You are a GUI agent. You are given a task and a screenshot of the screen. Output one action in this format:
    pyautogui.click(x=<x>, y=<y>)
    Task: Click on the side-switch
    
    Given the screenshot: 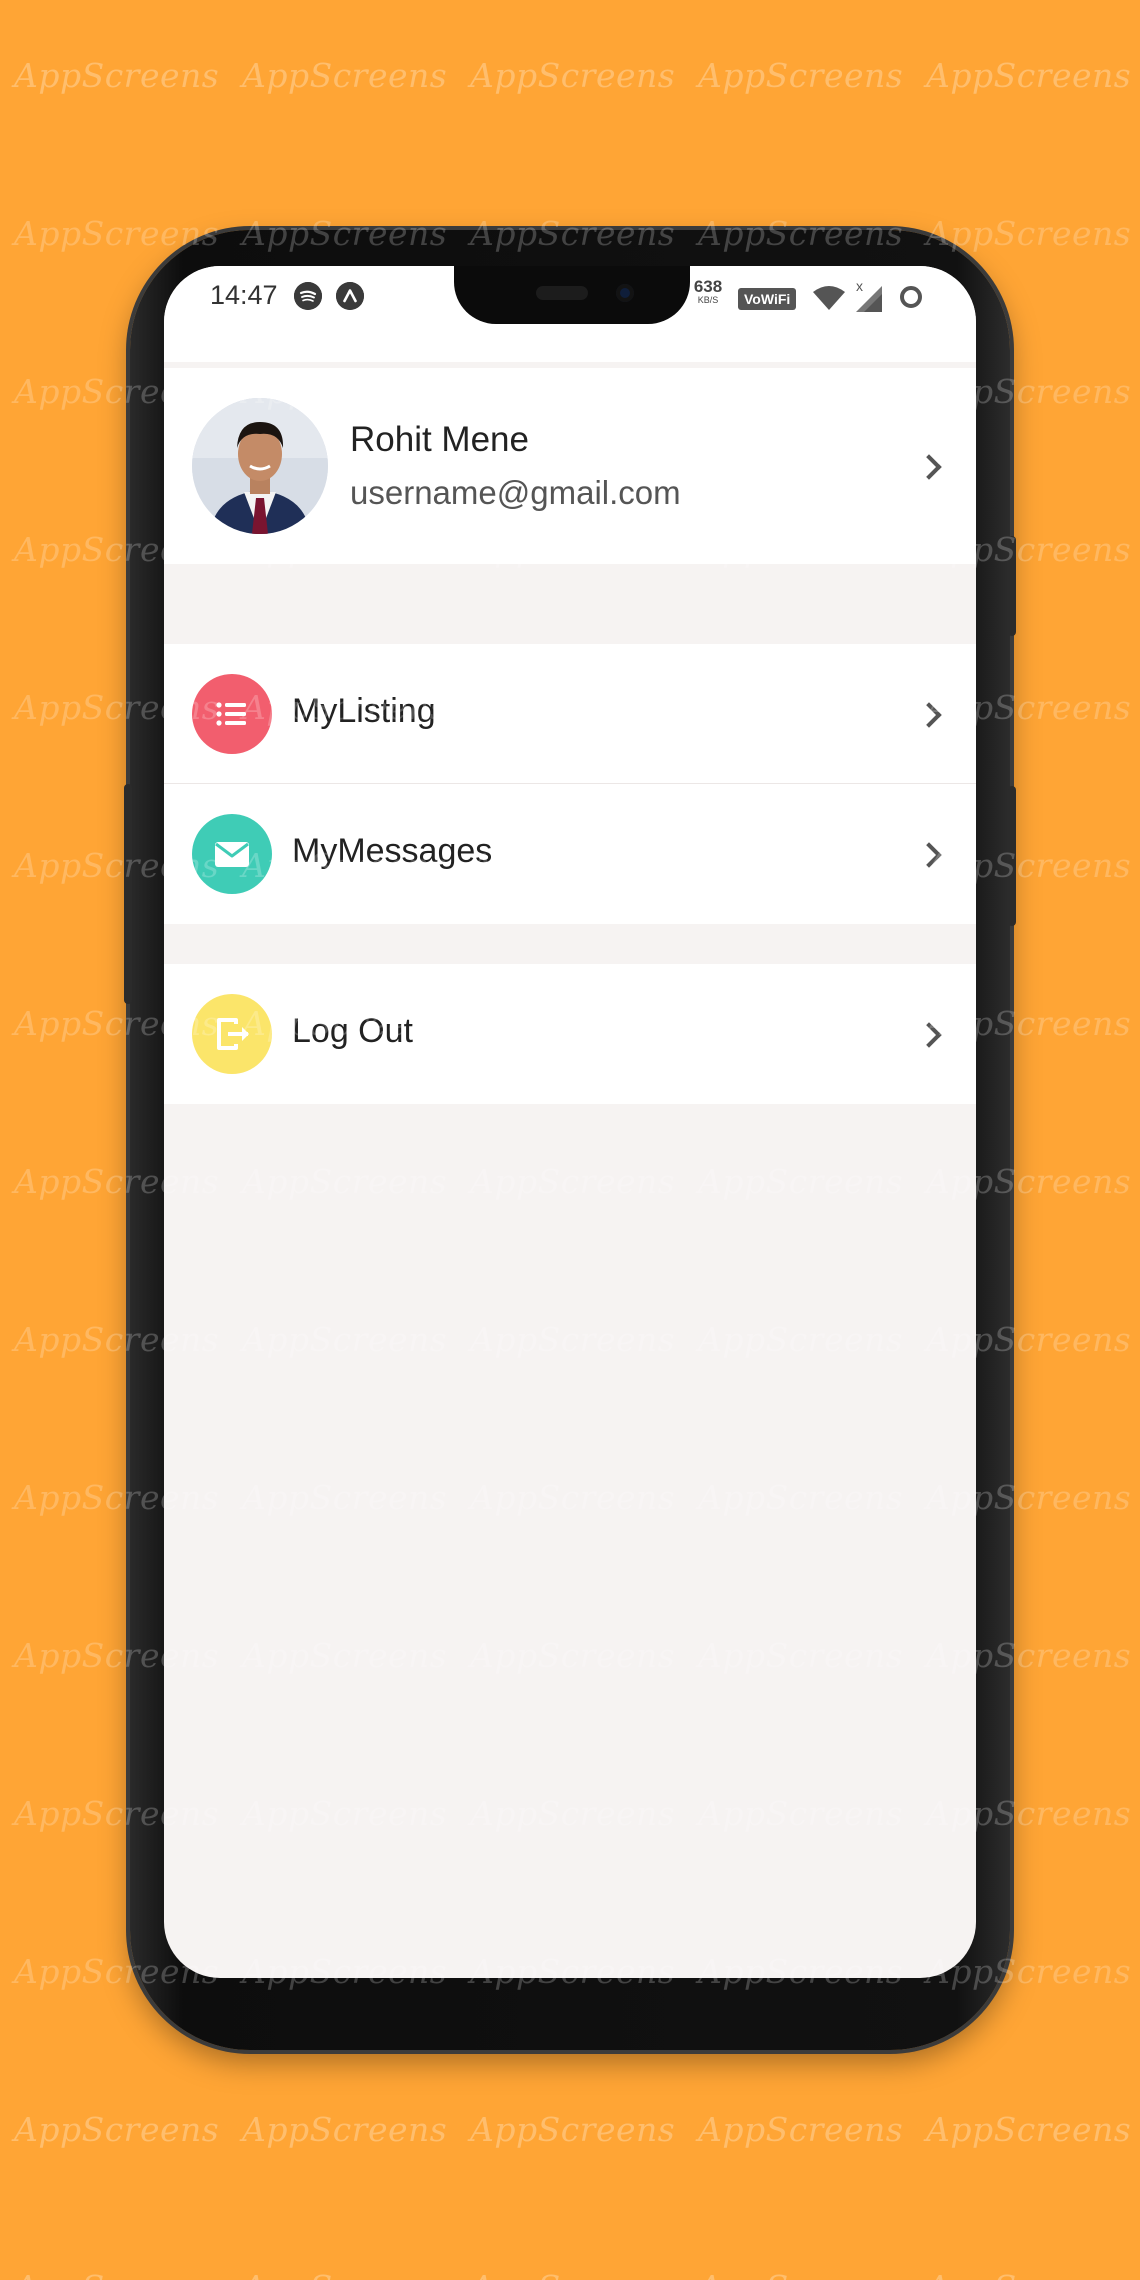 What is the action you would take?
    pyautogui.click(x=1012, y=586)
    